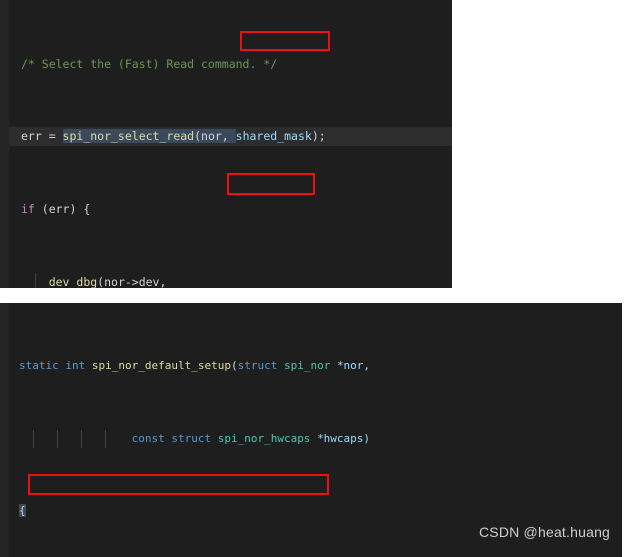 The height and width of the screenshot is (557, 633). What do you see at coordinates (257, 366) in the screenshot?
I see `keyword-struct: struct` at bounding box center [257, 366].